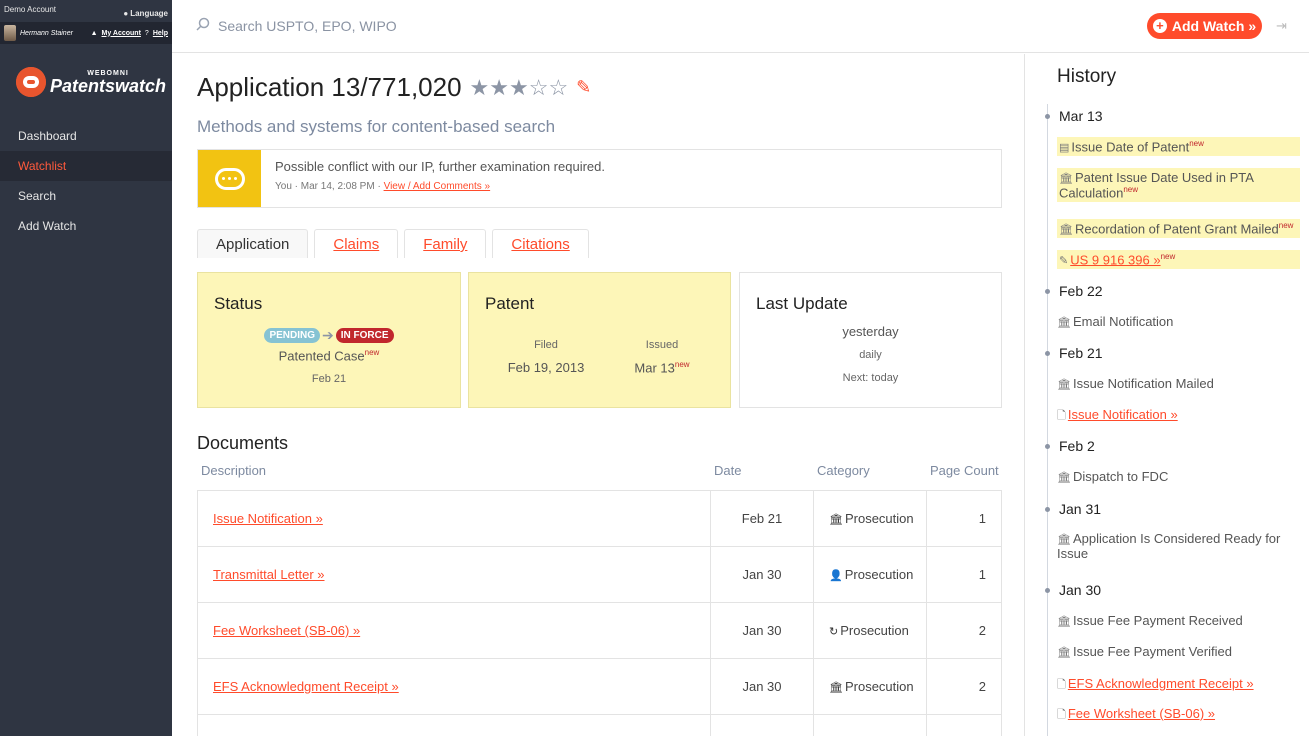  What do you see at coordinates (834, 632) in the screenshot?
I see `refresh-icon: ↻` at bounding box center [834, 632].